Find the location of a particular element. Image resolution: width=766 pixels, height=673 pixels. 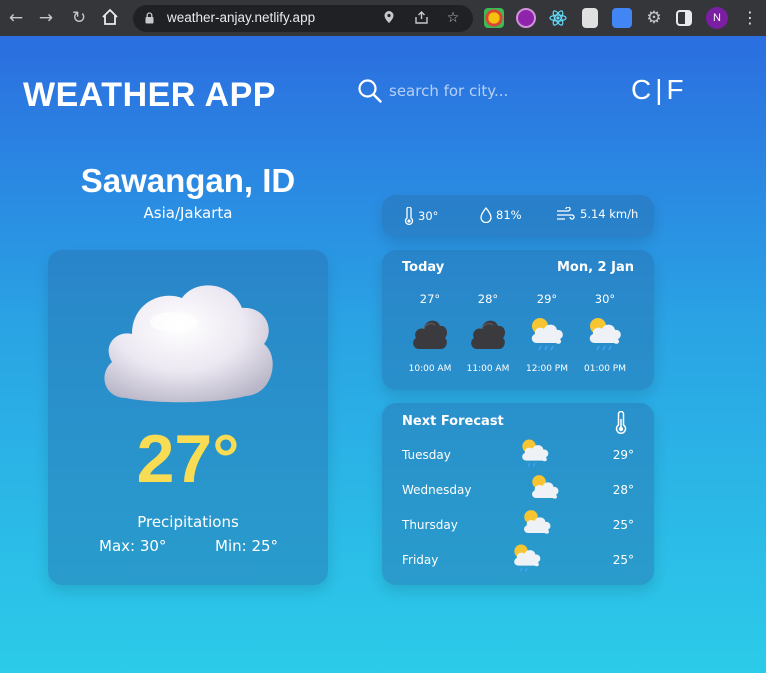

forecast-temp: 29° is located at coordinates (623, 455).